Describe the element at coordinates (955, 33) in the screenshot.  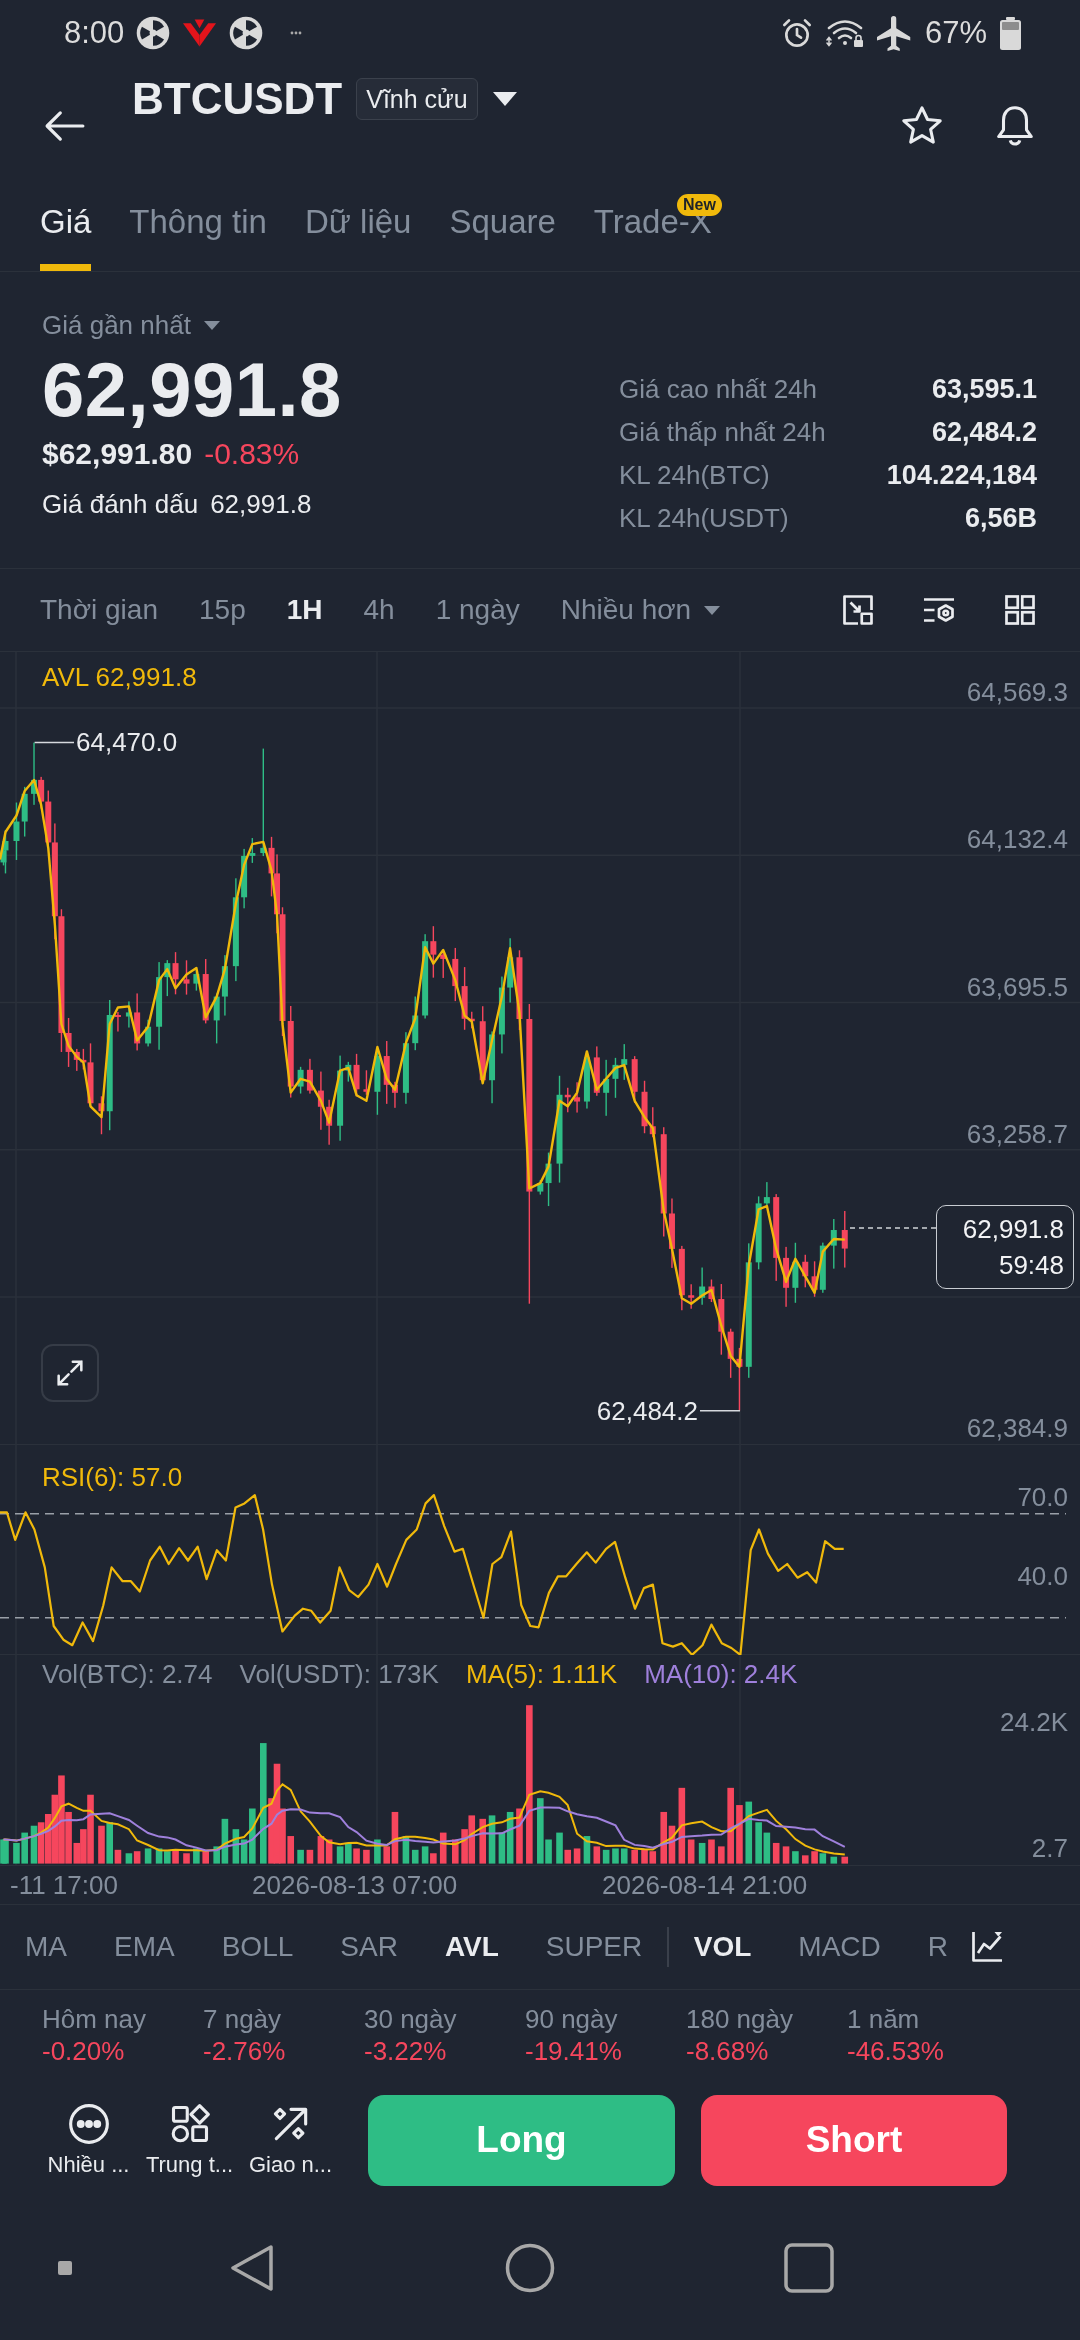
I see `battery-percent: 67%` at that location.